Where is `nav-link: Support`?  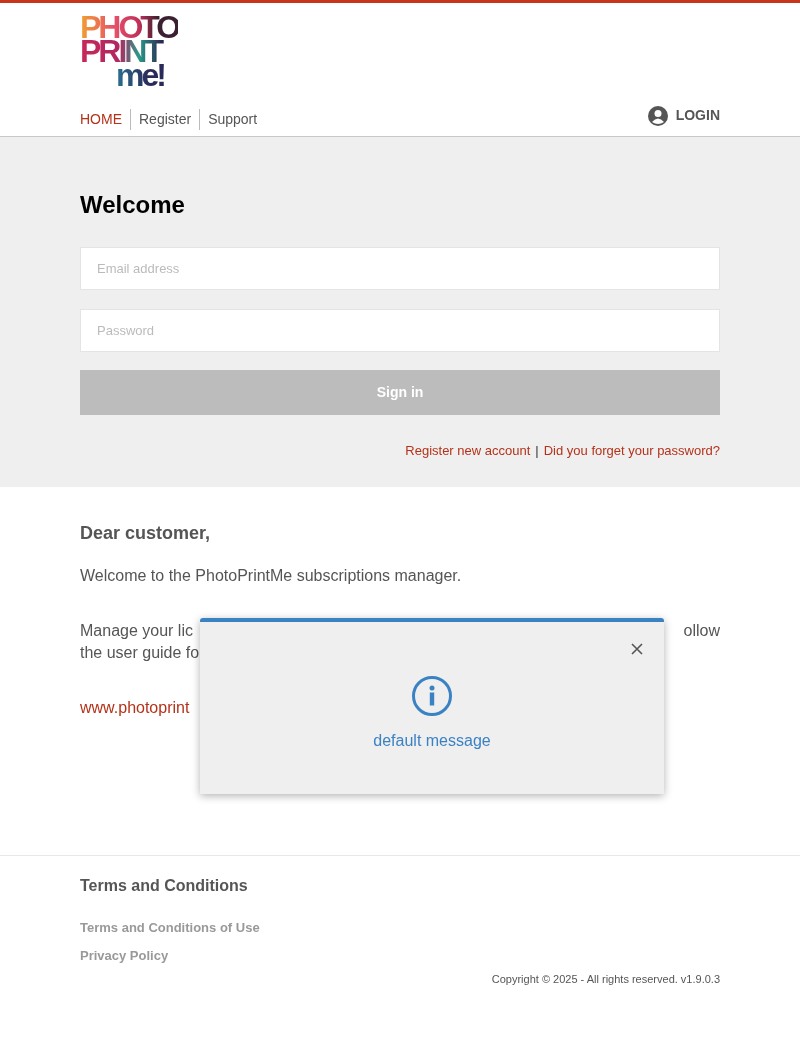 nav-link: Support is located at coordinates (232, 119).